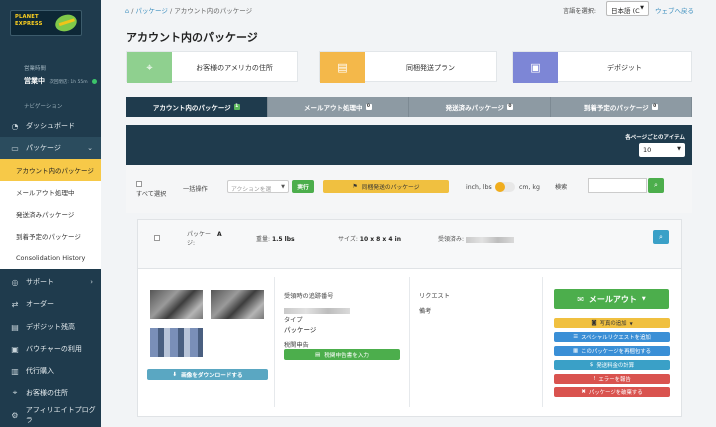  What do you see at coordinates (617, 185) in the screenshot?
I see `search-input` at bounding box center [617, 185].